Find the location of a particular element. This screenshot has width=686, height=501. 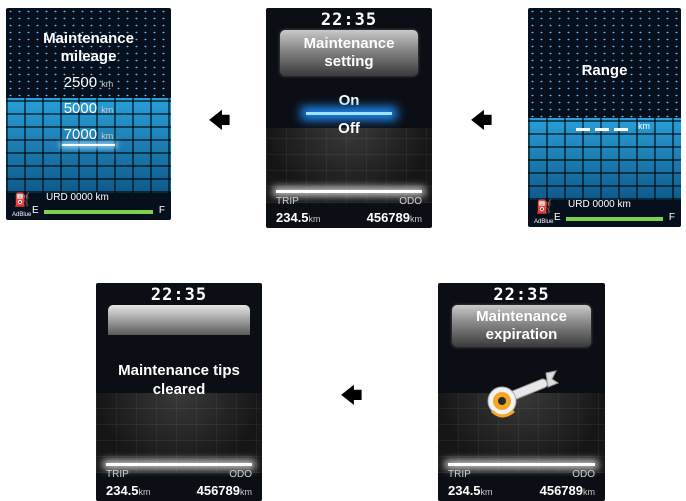

range-value-placeholder is located at coordinates (602, 127).